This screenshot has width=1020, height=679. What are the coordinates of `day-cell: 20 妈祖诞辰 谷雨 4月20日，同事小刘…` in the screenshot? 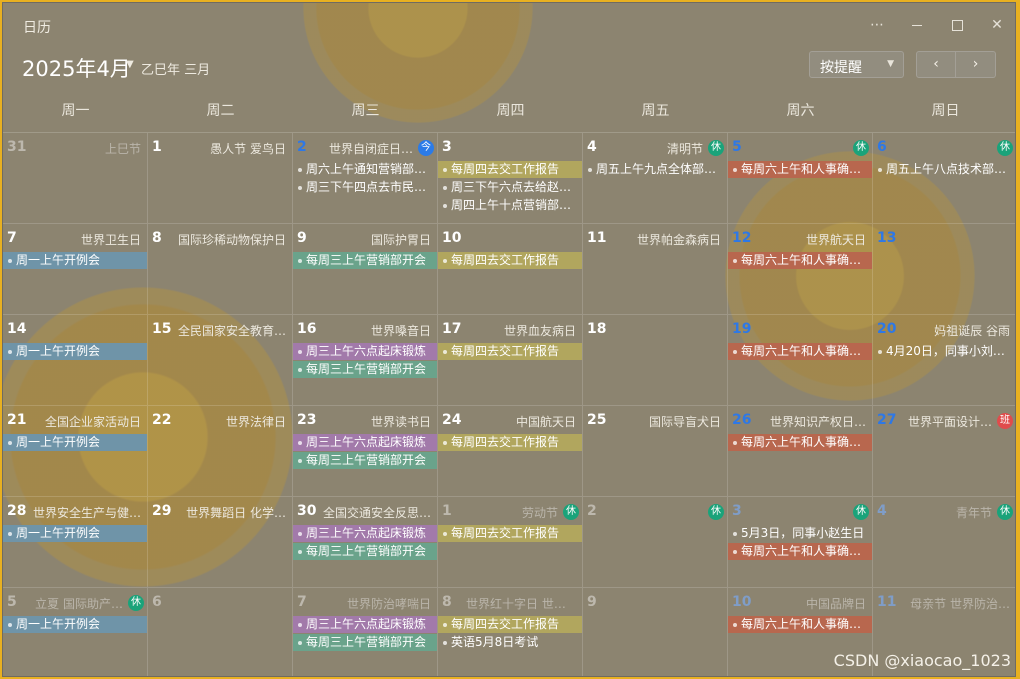 It's located at (944, 360).